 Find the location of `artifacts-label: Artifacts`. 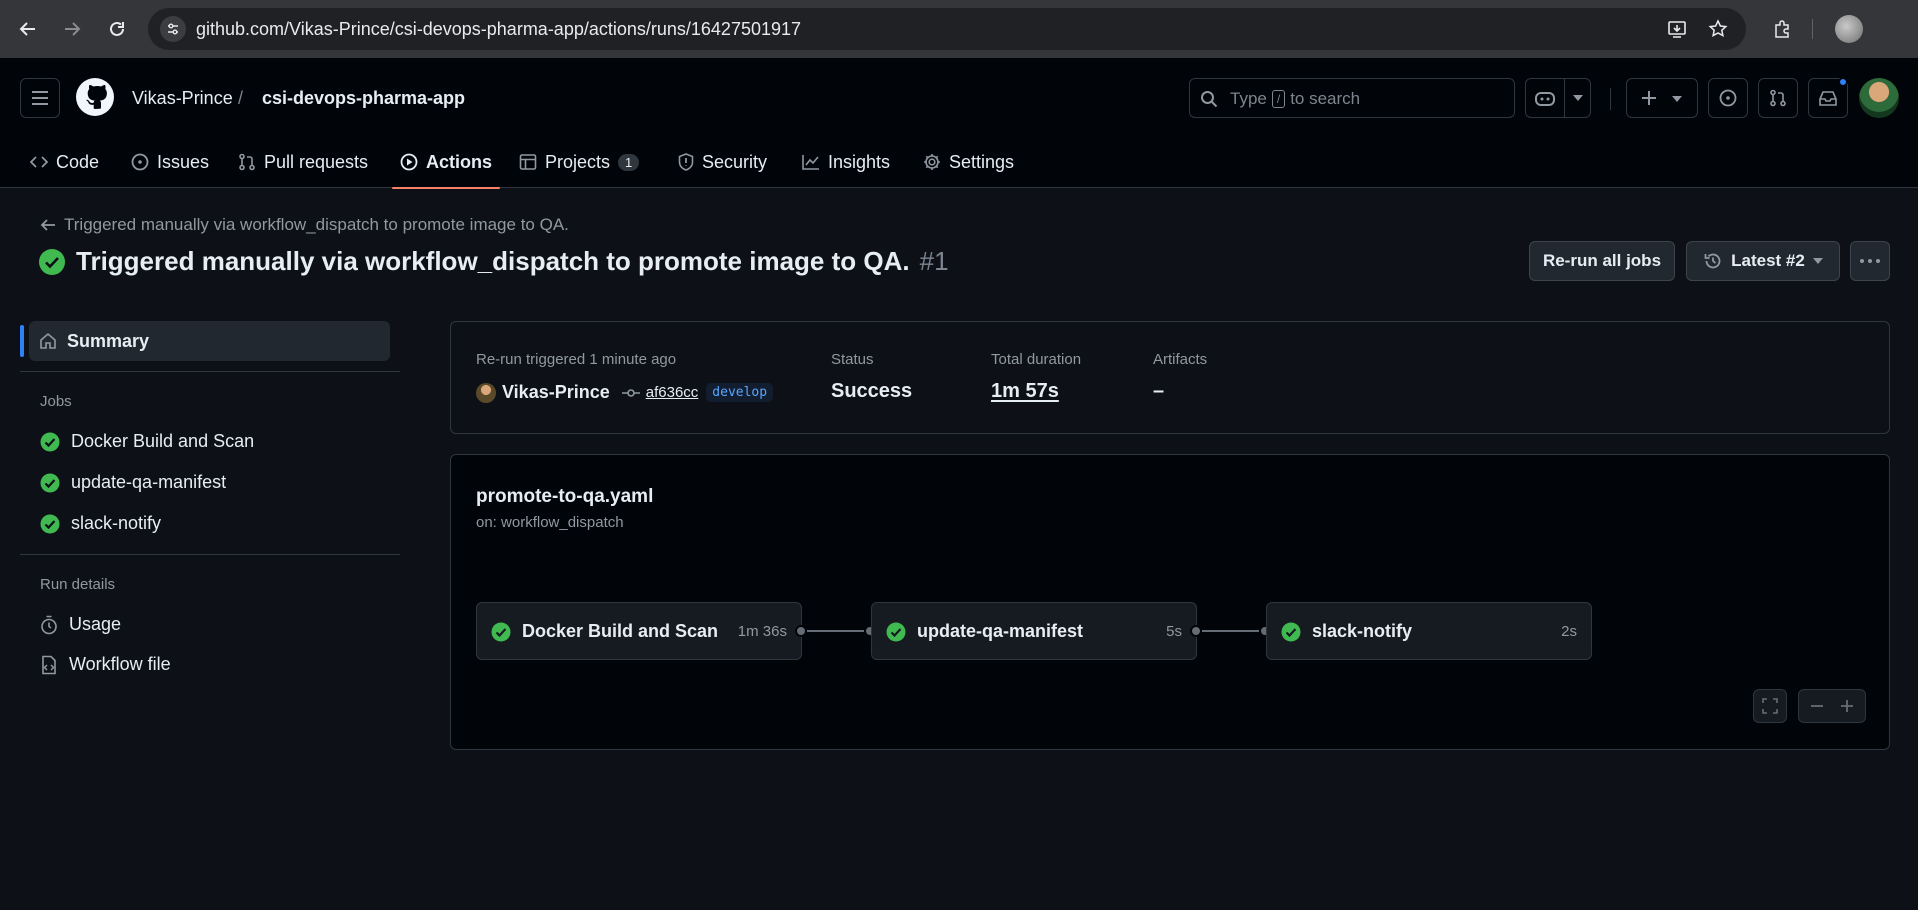

artifacts-label: Artifacts is located at coordinates (1180, 359).